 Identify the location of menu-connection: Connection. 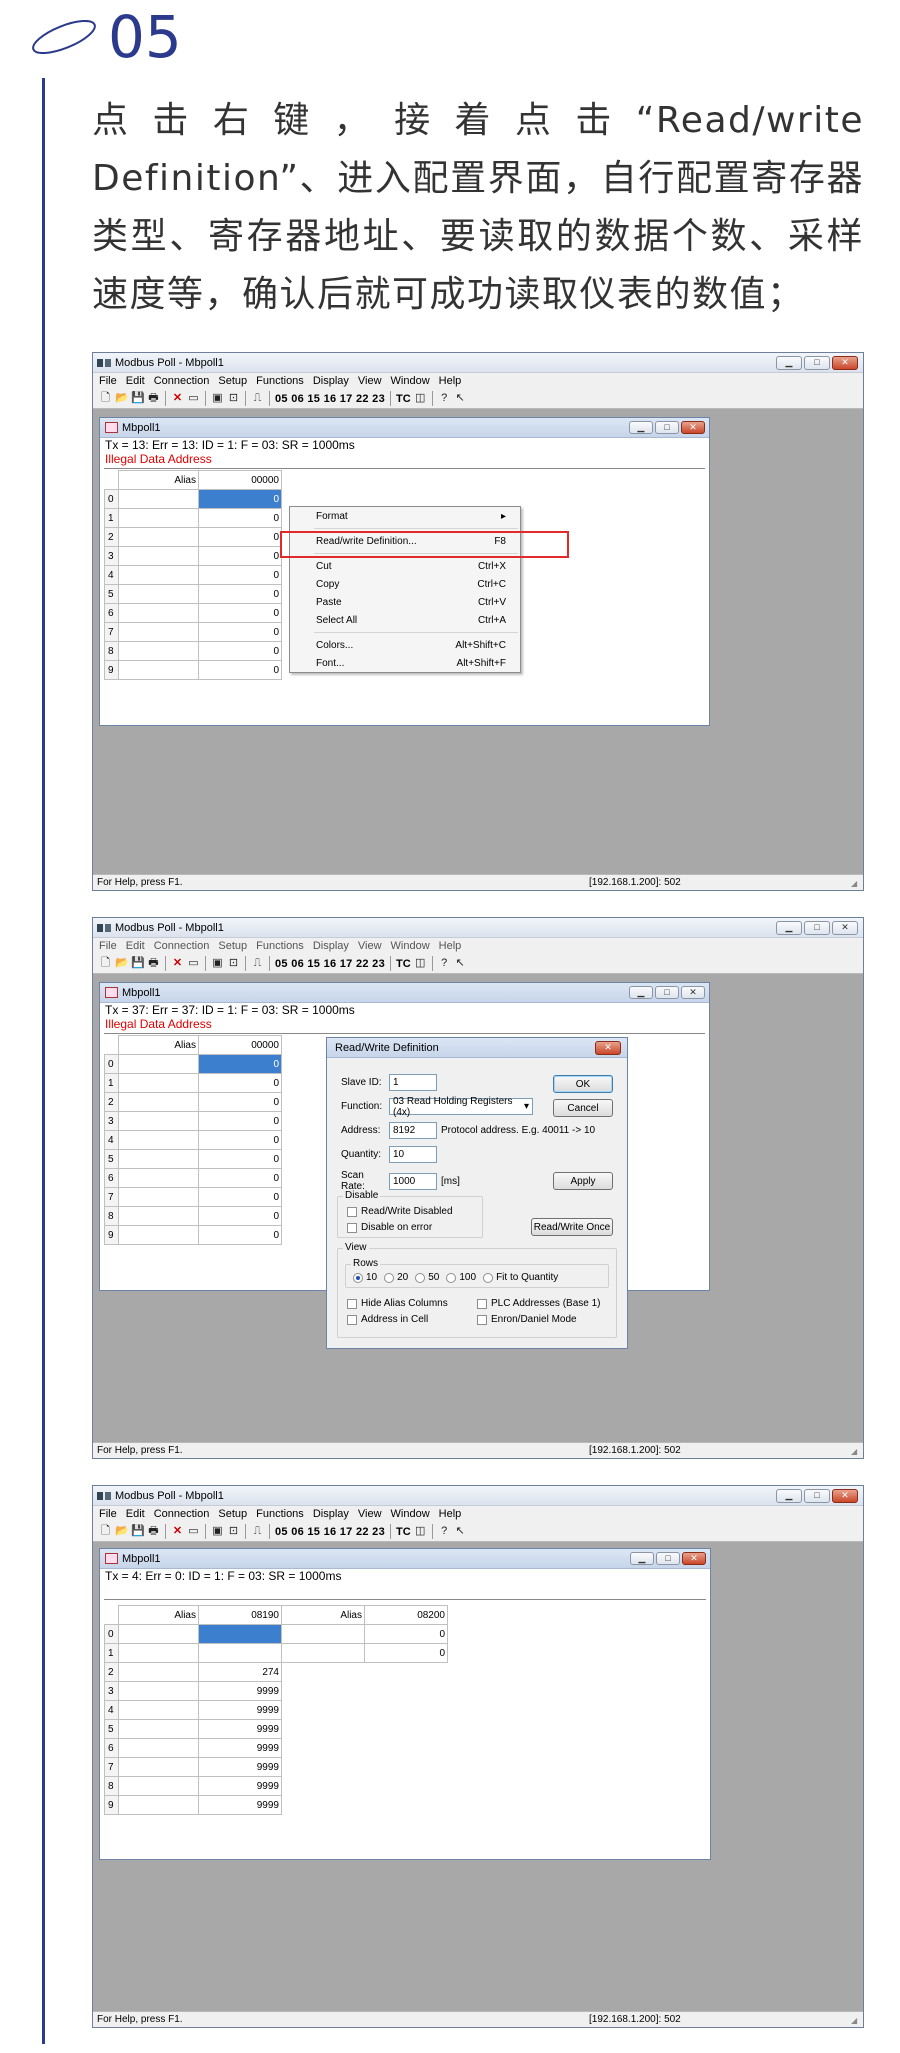
(182, 946).